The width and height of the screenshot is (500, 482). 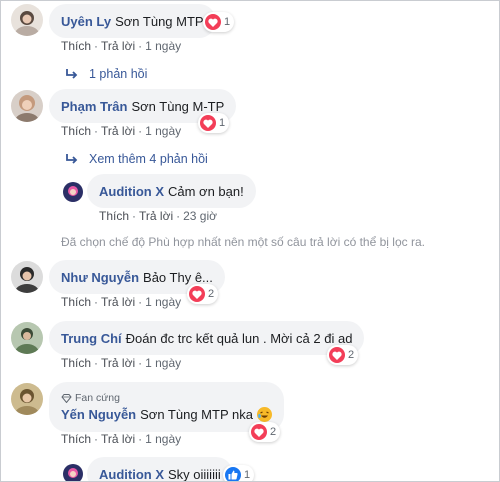 I want to click on laughing-emoji-icon, so click(x=264, y=414).